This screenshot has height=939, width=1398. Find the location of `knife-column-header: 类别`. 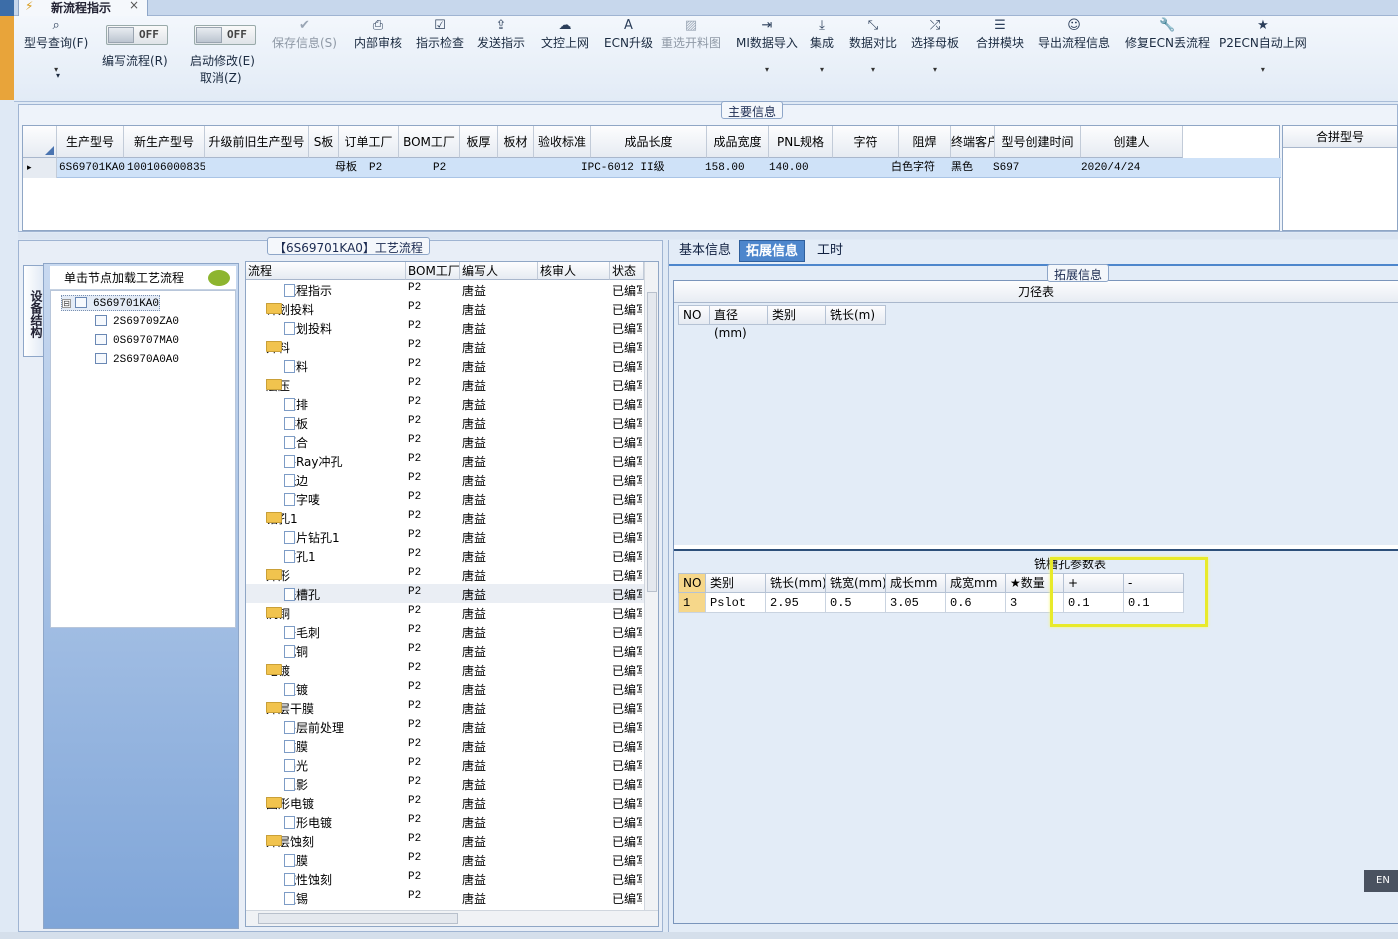

knife-column-header: 类别 is located at coordinates (797, 315).